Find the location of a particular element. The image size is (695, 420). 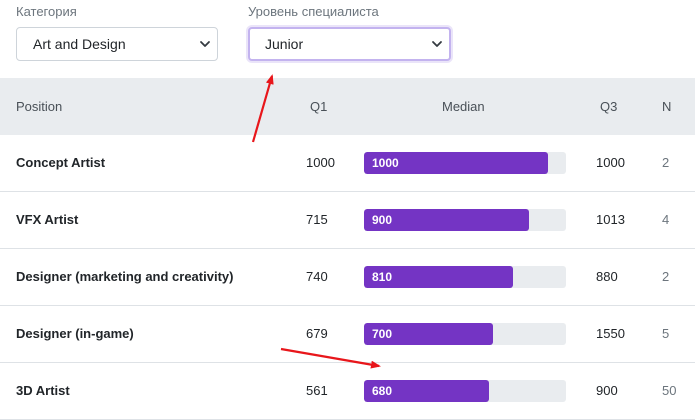

position-cell: Designer (marketing and creativity) is located at coordinates (125, 276).